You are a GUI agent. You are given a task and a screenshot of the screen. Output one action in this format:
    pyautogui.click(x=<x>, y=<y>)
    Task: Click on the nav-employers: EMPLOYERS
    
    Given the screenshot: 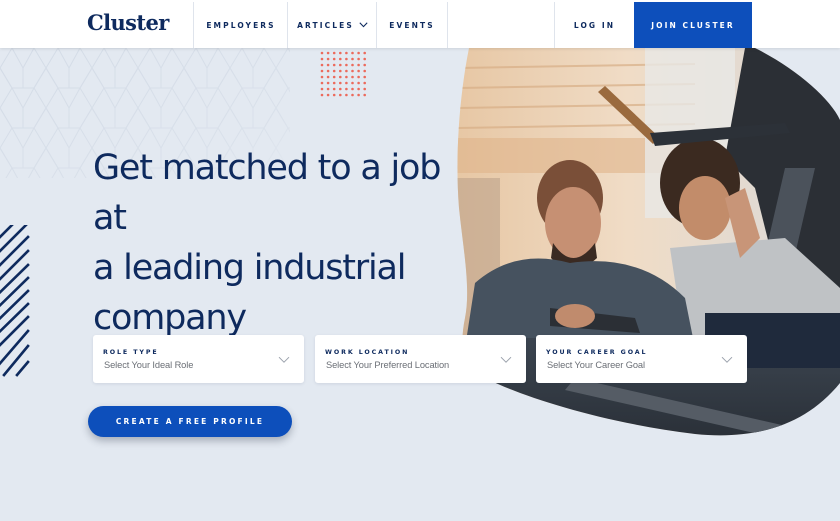 What is the action you would take?
    pyautogui.click(x=240, y=25)
    